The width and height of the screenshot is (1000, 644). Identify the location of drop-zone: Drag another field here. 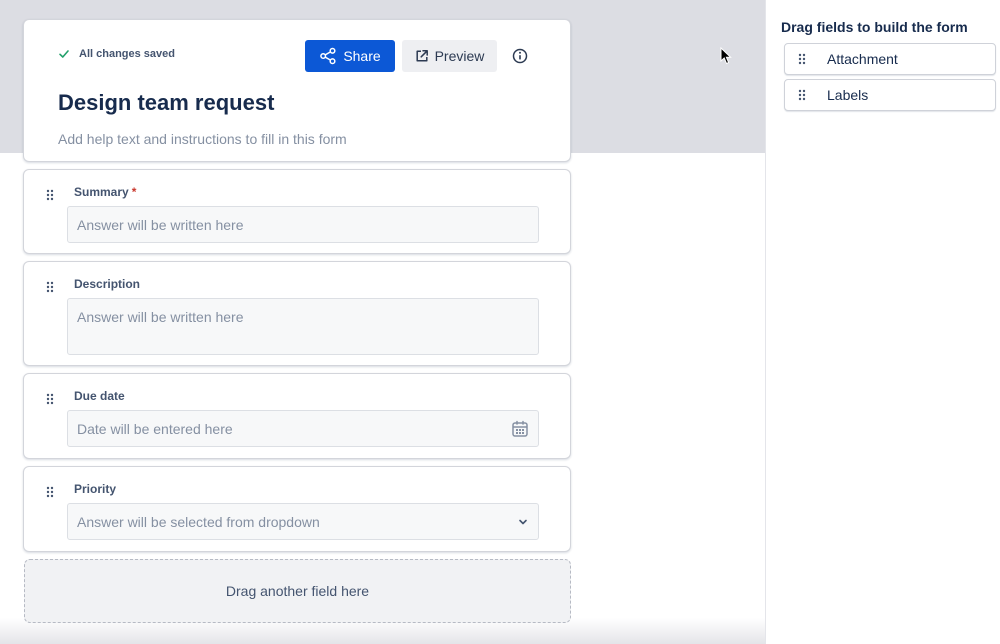
(297, 591).